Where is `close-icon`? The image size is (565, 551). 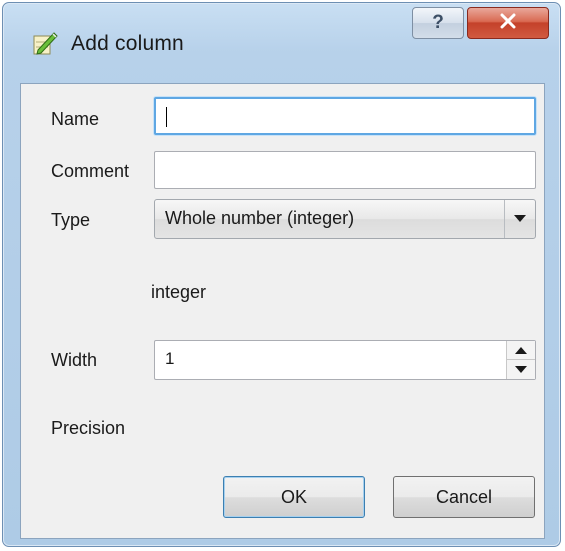
close-icon is located at coordinates (508, 23).